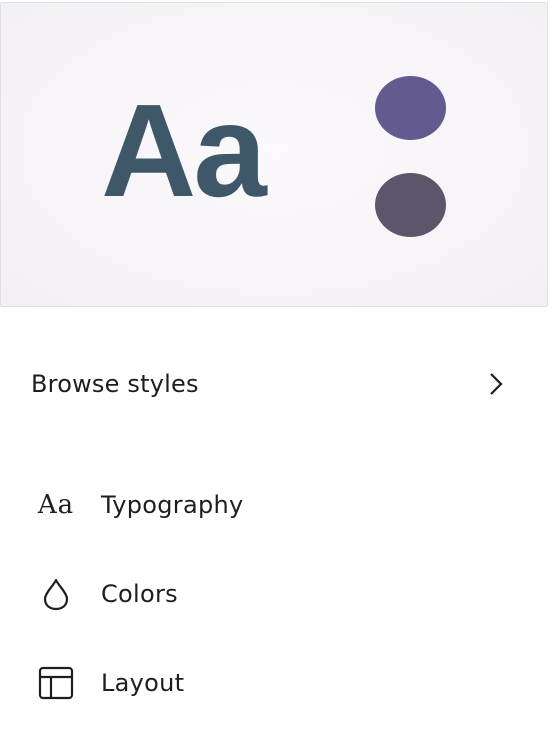  I want to click on nav-item-colors: Colors, so click(276, 594).